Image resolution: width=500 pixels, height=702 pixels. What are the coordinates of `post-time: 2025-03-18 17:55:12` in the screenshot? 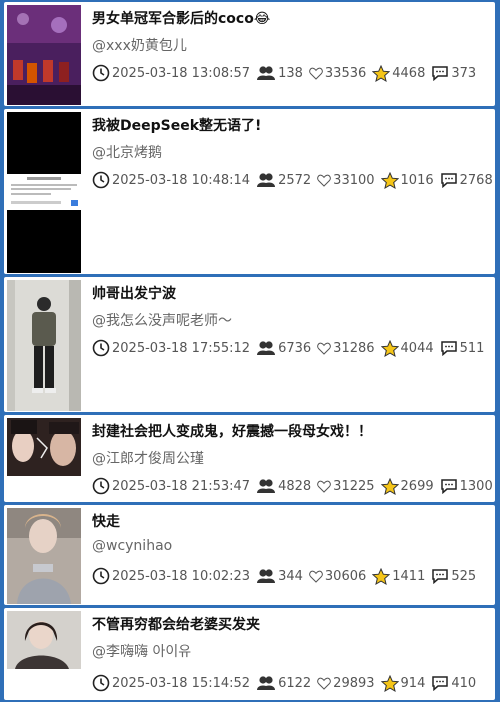 It's located at (171, 348).